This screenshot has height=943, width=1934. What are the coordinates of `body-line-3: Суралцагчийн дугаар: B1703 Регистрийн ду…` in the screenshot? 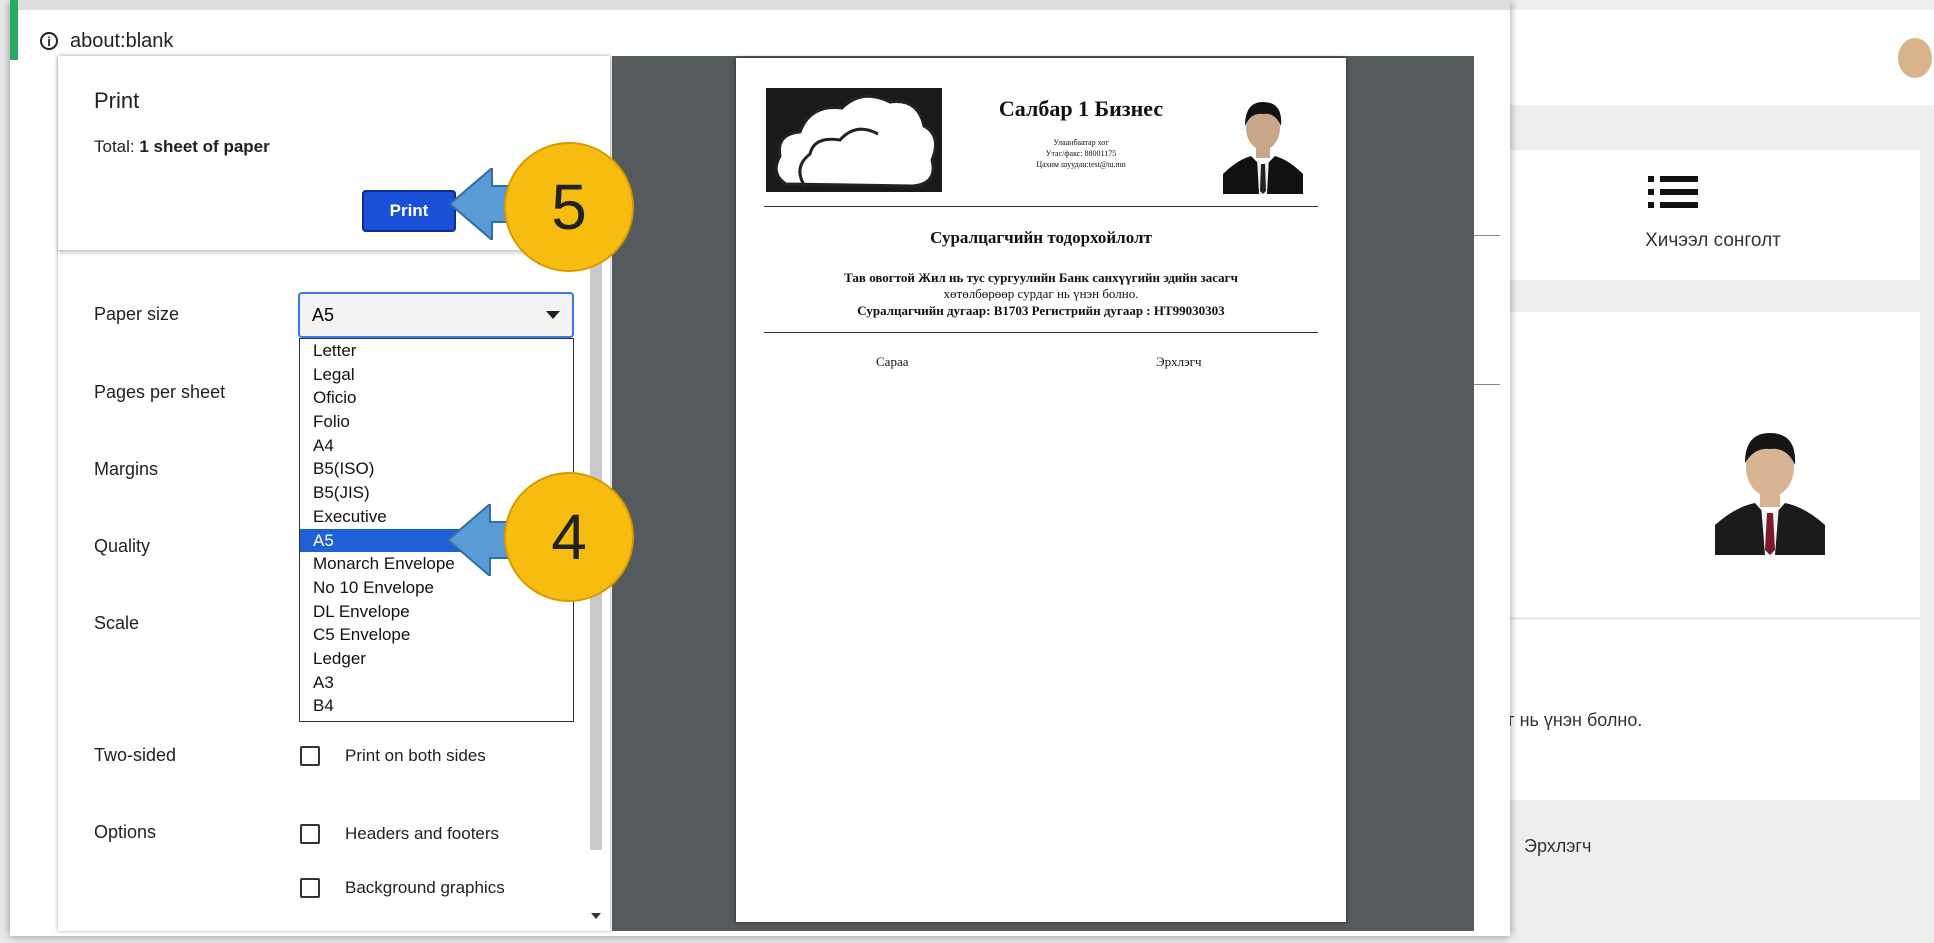 It's located at (1041, 310).